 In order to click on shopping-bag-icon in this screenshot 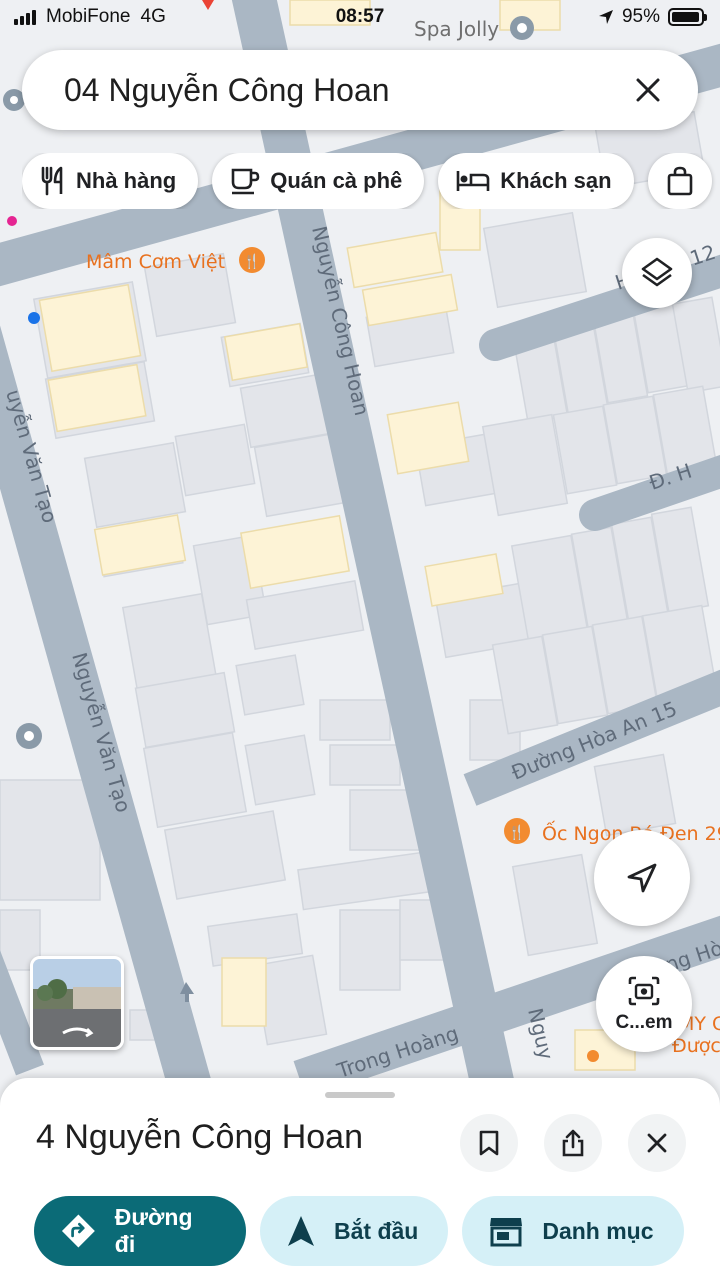, I will do `click(679, 181)`.